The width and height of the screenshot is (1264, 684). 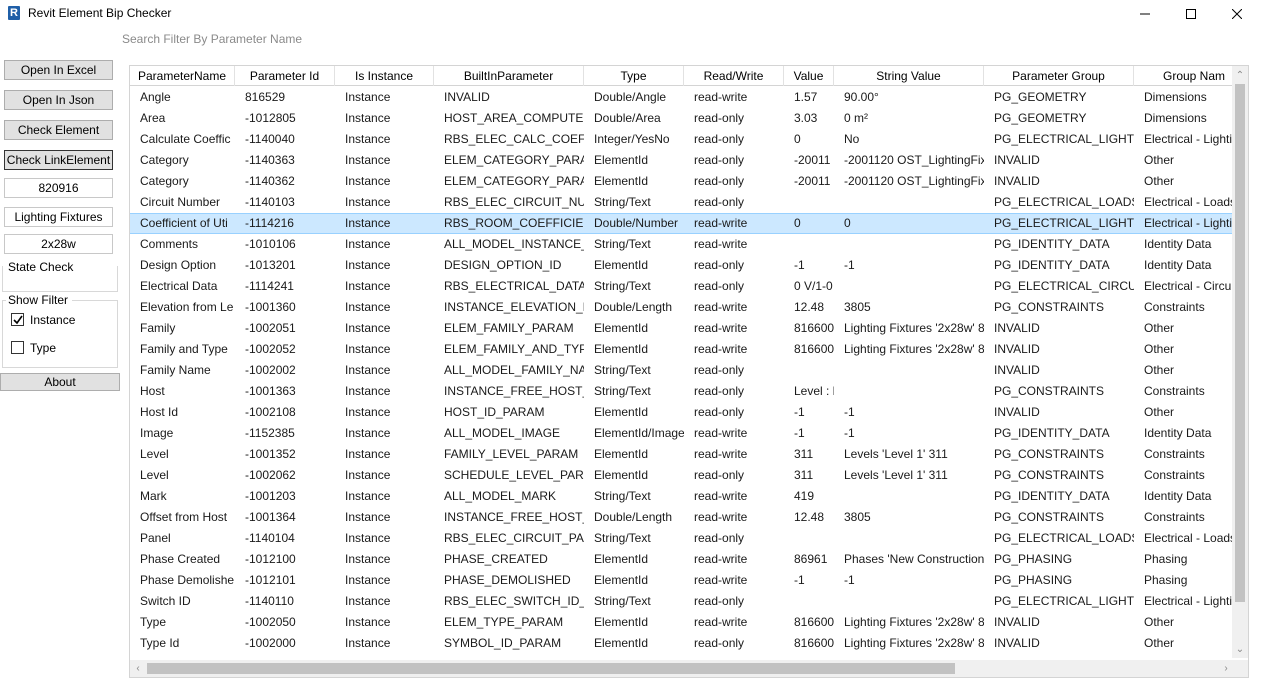 I want to click on col-parameter-id-cell: -1012805, so click(x=270, y=118).